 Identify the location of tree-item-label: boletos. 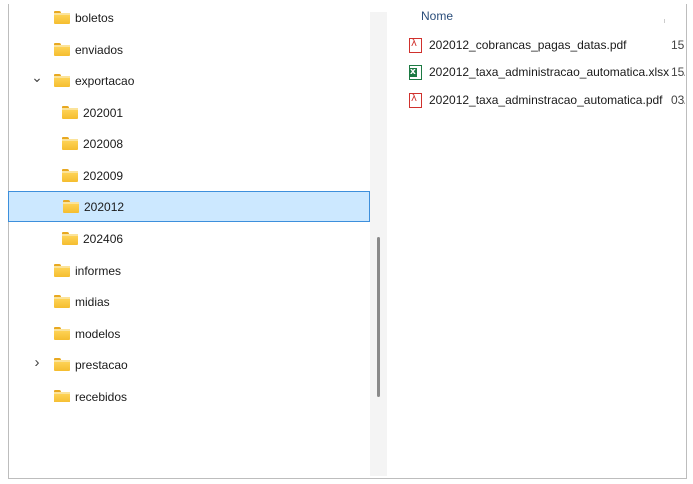
(94, 18).